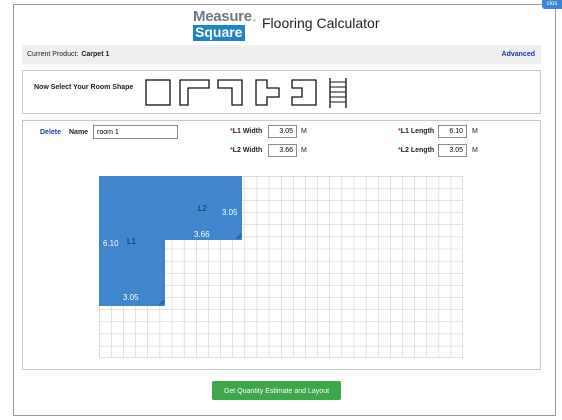 The width and height of the screenshot is (562, 420). I want to click on get-estimate-button: Get Quantity Estimate and Layout, so click(276, 390).